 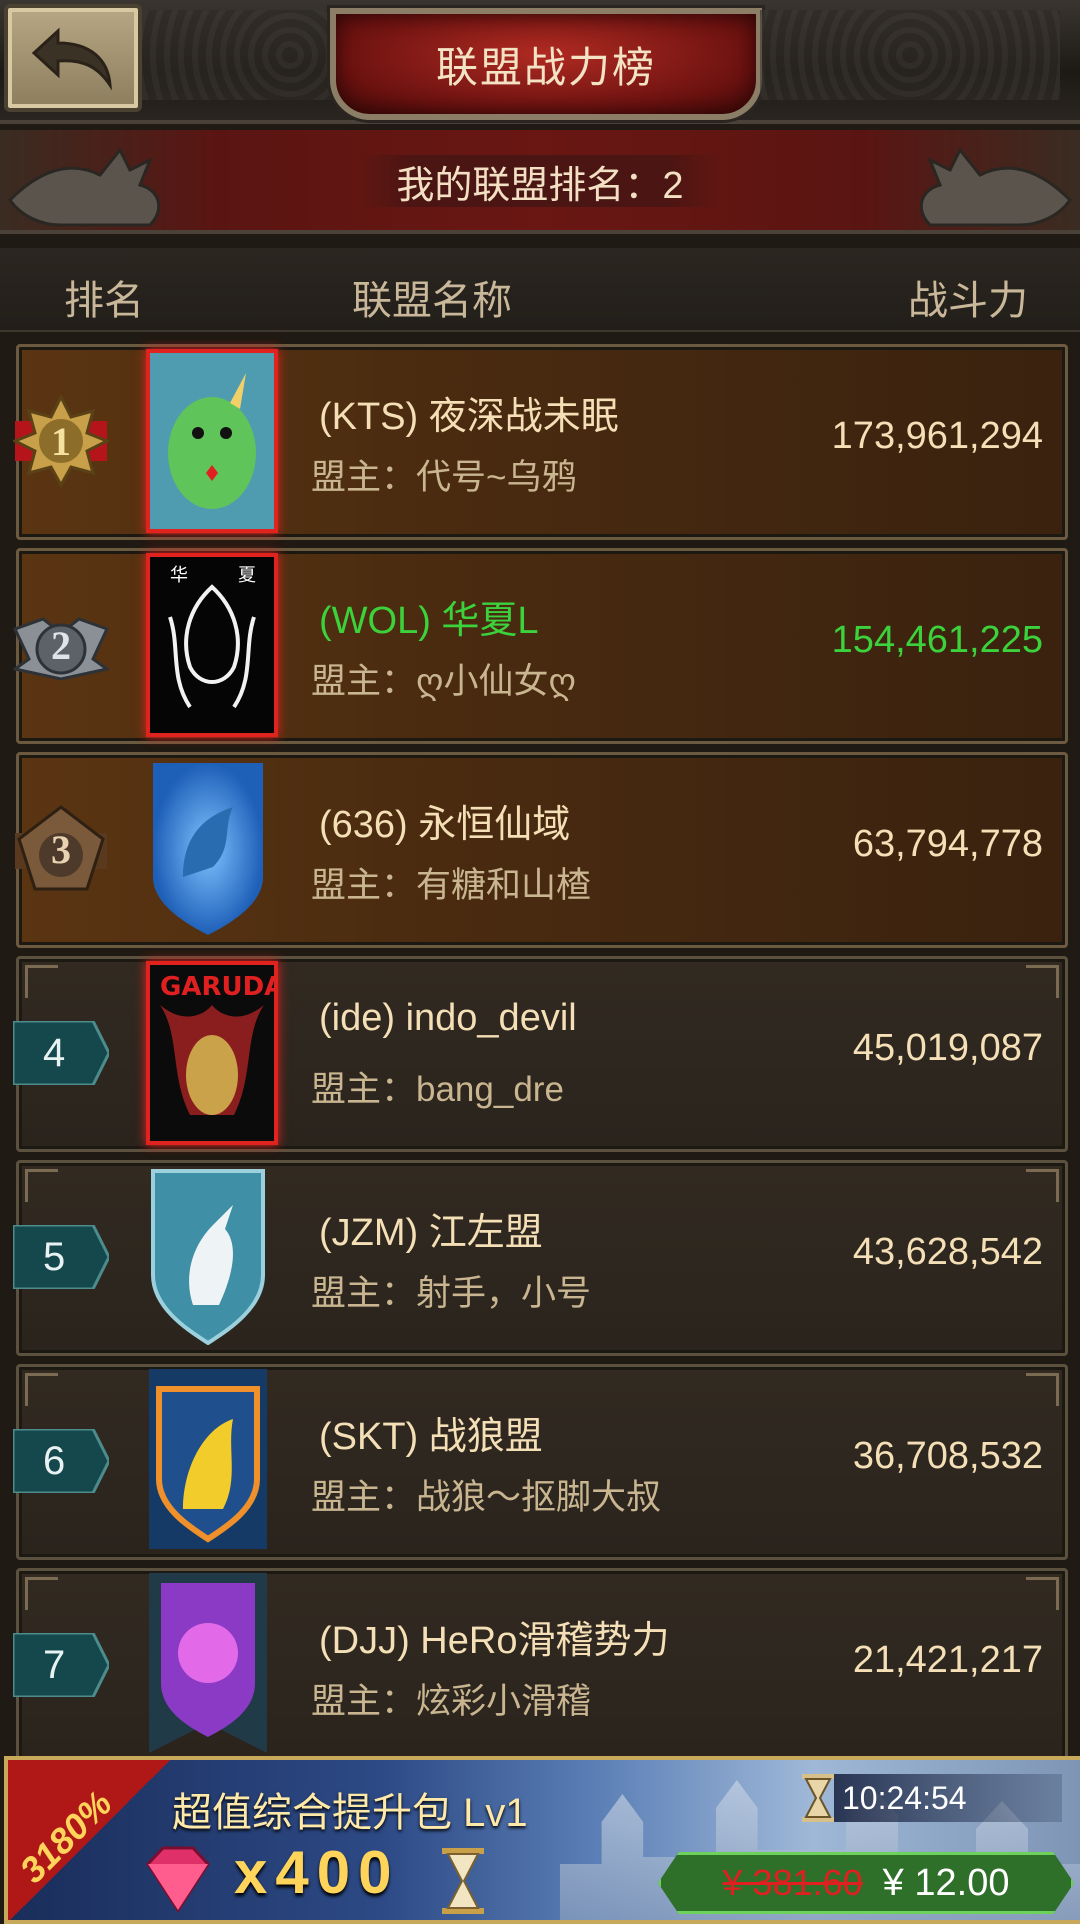 I want to click on ranking-row-my-alliance: 2 华 夏 (WOL) 华夏L 盟主：ღ小仙女ღ 154,461,225, so click(x=540, y=646).